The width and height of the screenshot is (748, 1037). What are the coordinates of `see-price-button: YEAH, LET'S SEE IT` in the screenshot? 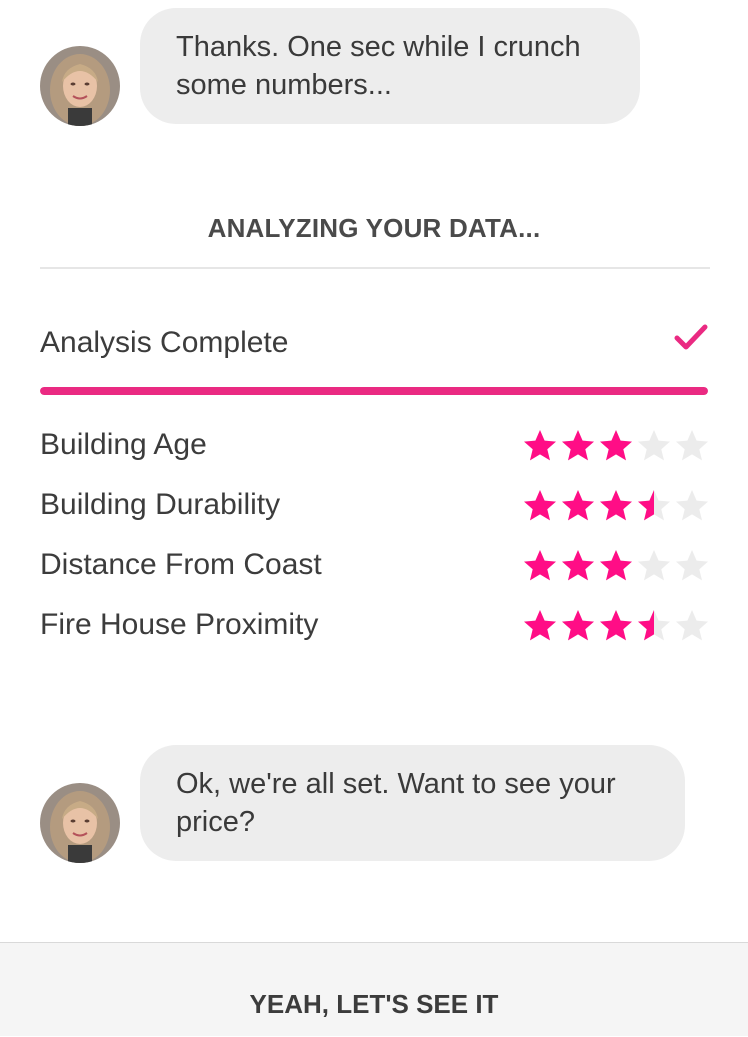 It's located at (374, 990).